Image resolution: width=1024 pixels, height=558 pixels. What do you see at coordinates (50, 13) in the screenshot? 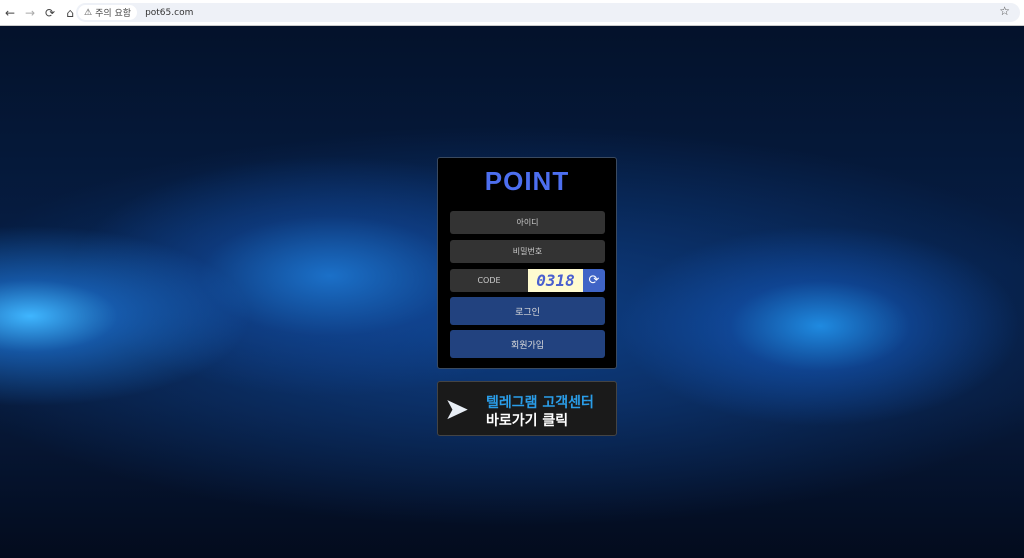
I see `reload-button: ⟳` at bounding box center [50, 13].